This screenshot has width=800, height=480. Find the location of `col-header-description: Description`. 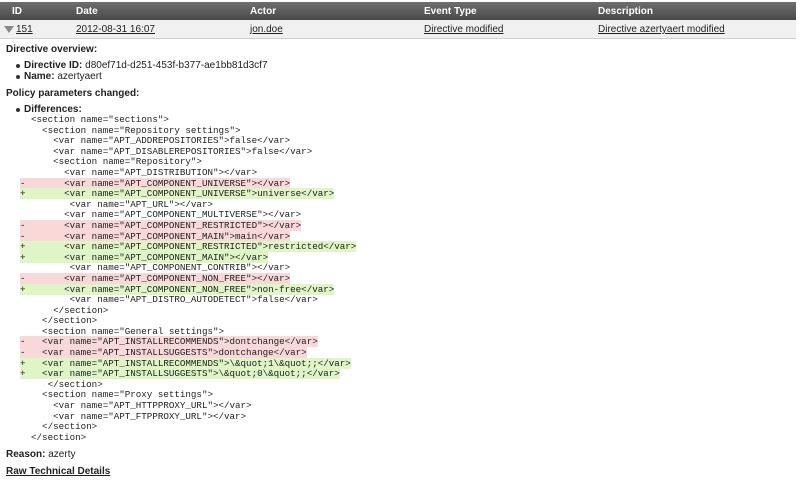

col-header-description: Description is located at coordinates (625, 11).